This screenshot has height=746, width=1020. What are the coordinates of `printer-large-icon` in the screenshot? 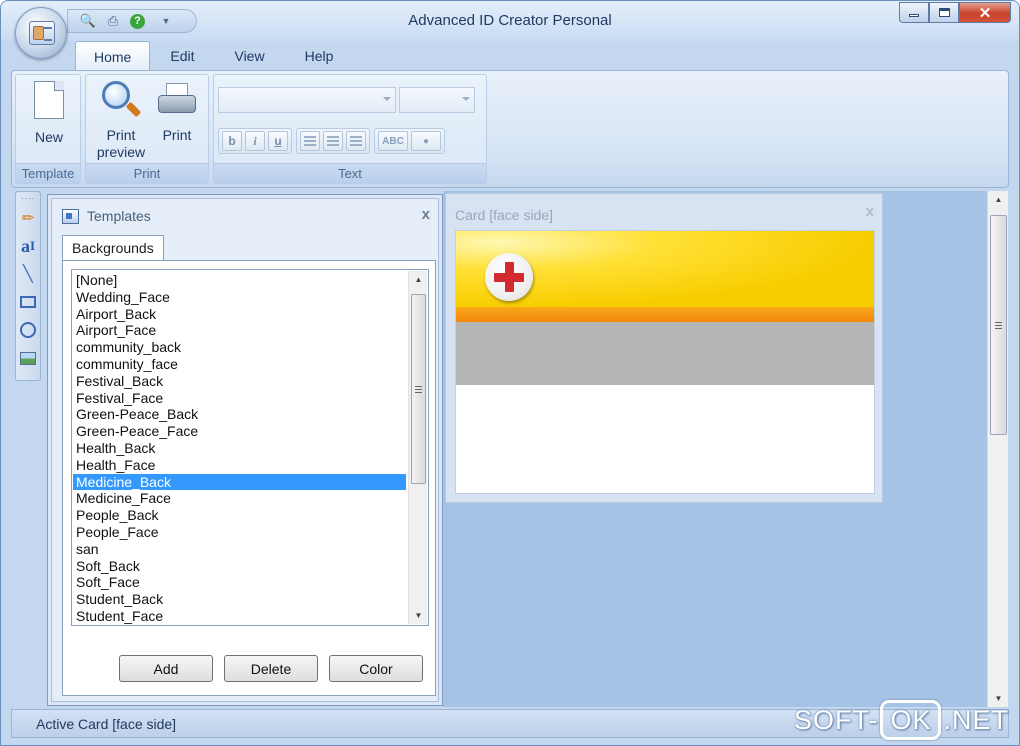 It's located at (177, 101).